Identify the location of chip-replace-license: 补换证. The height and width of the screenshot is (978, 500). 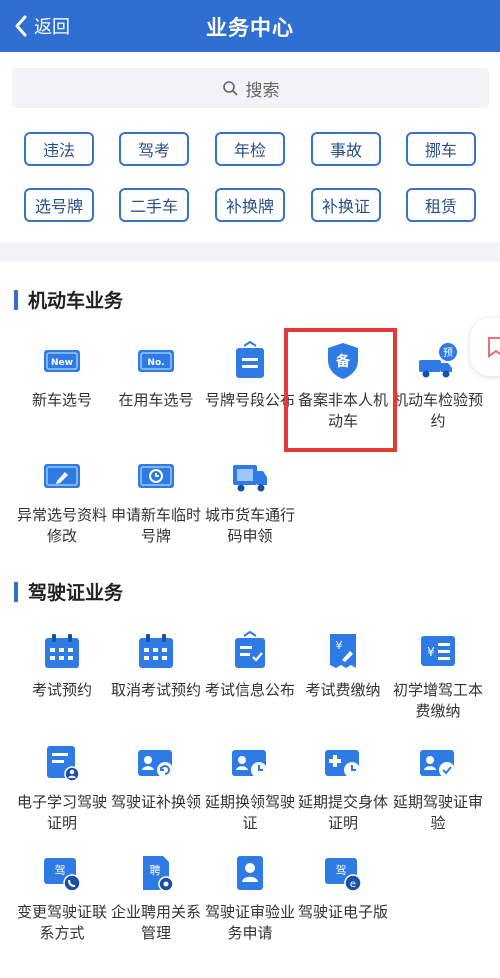
(346, 205).